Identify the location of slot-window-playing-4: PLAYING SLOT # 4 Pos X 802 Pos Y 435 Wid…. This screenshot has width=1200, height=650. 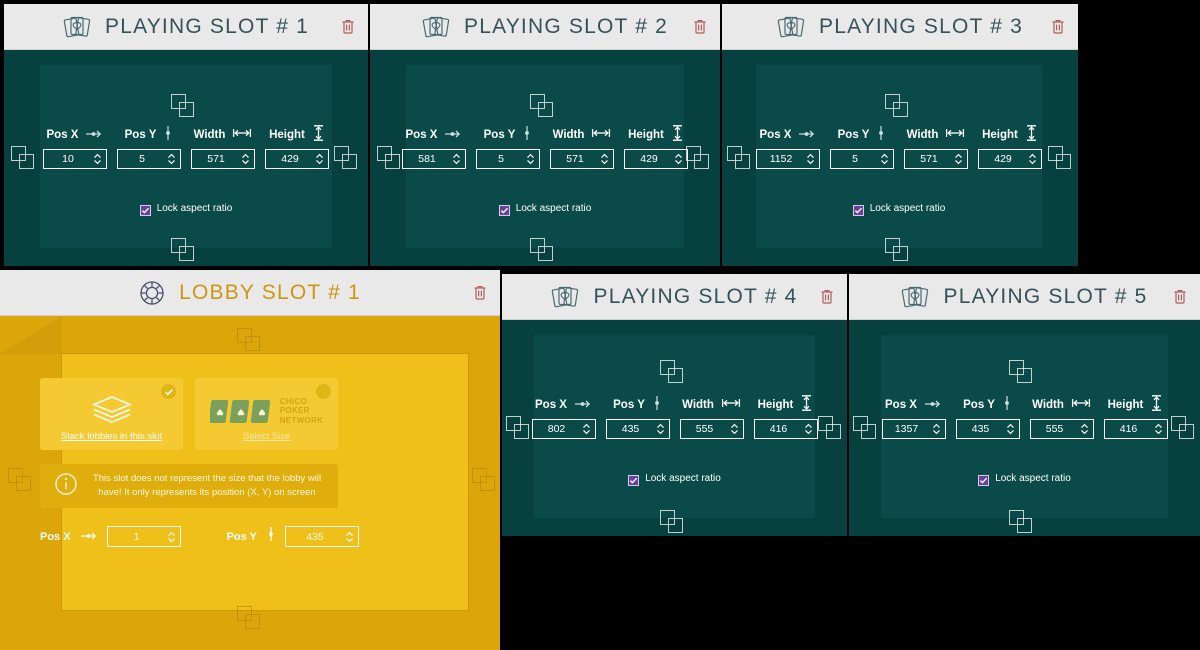
(674, 405).